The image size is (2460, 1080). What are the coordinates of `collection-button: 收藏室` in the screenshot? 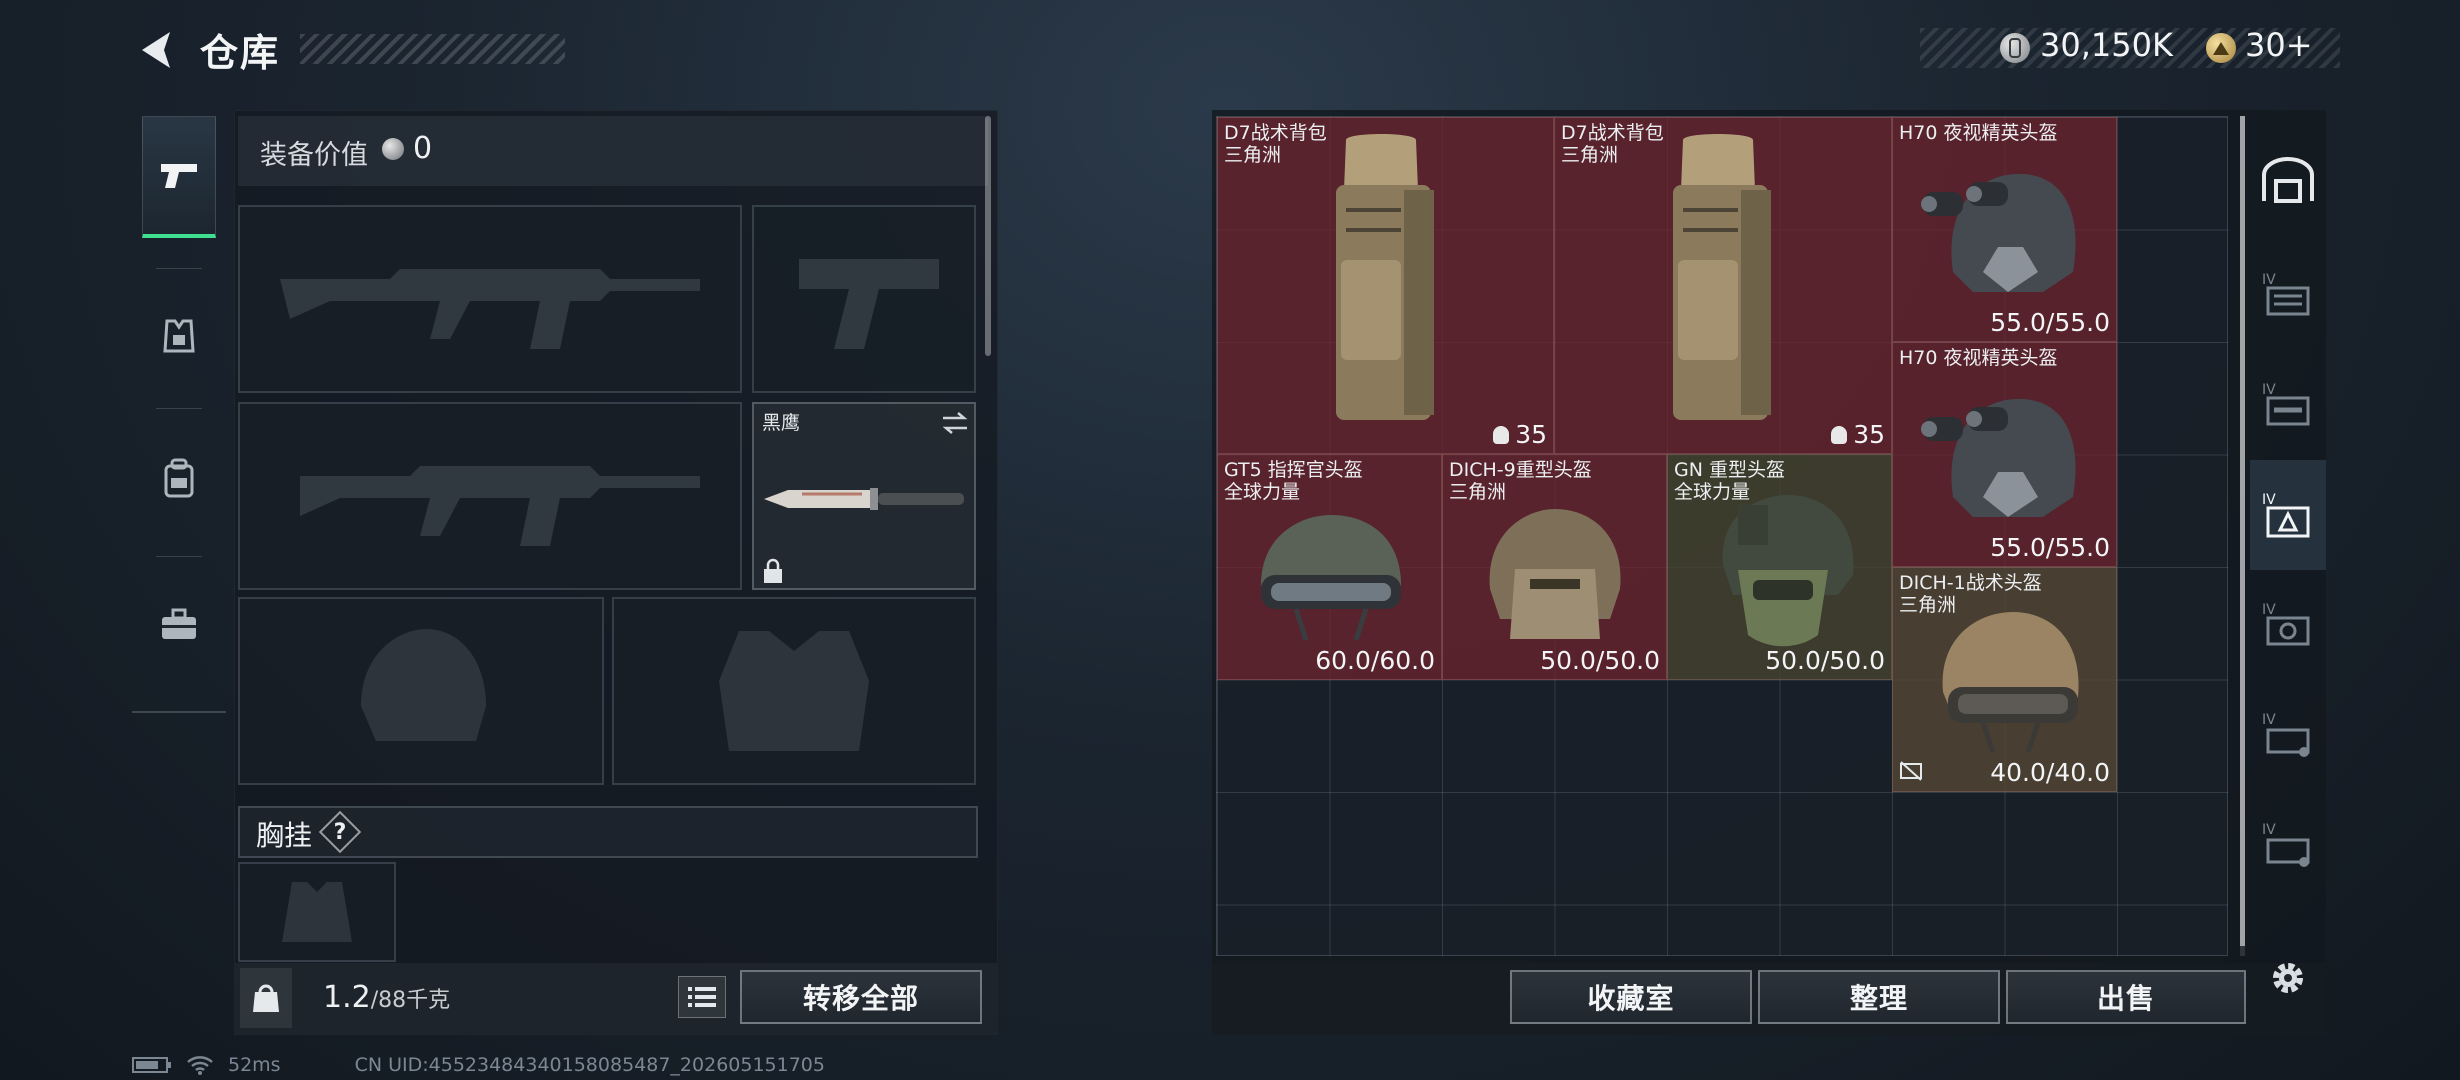 It's located at (1631, 997).